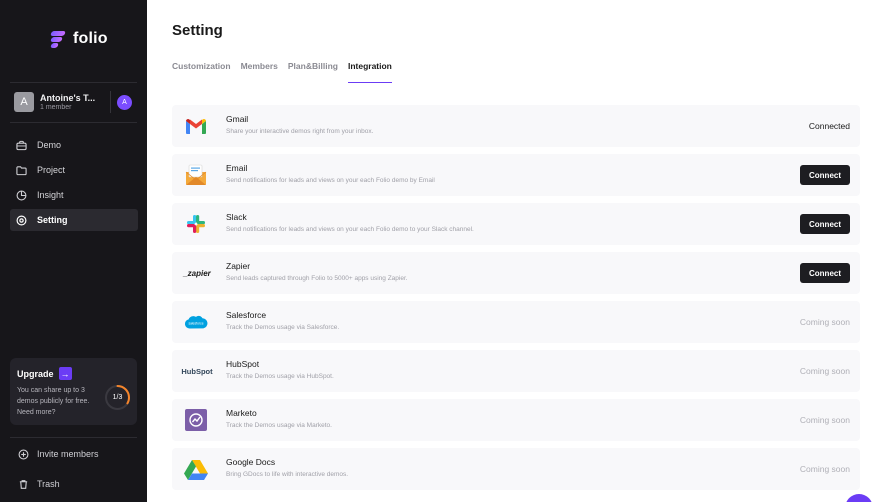 This screenshot has width=885, height=502. I want to click on zapier-icon: _zapier, so click(197, 273).